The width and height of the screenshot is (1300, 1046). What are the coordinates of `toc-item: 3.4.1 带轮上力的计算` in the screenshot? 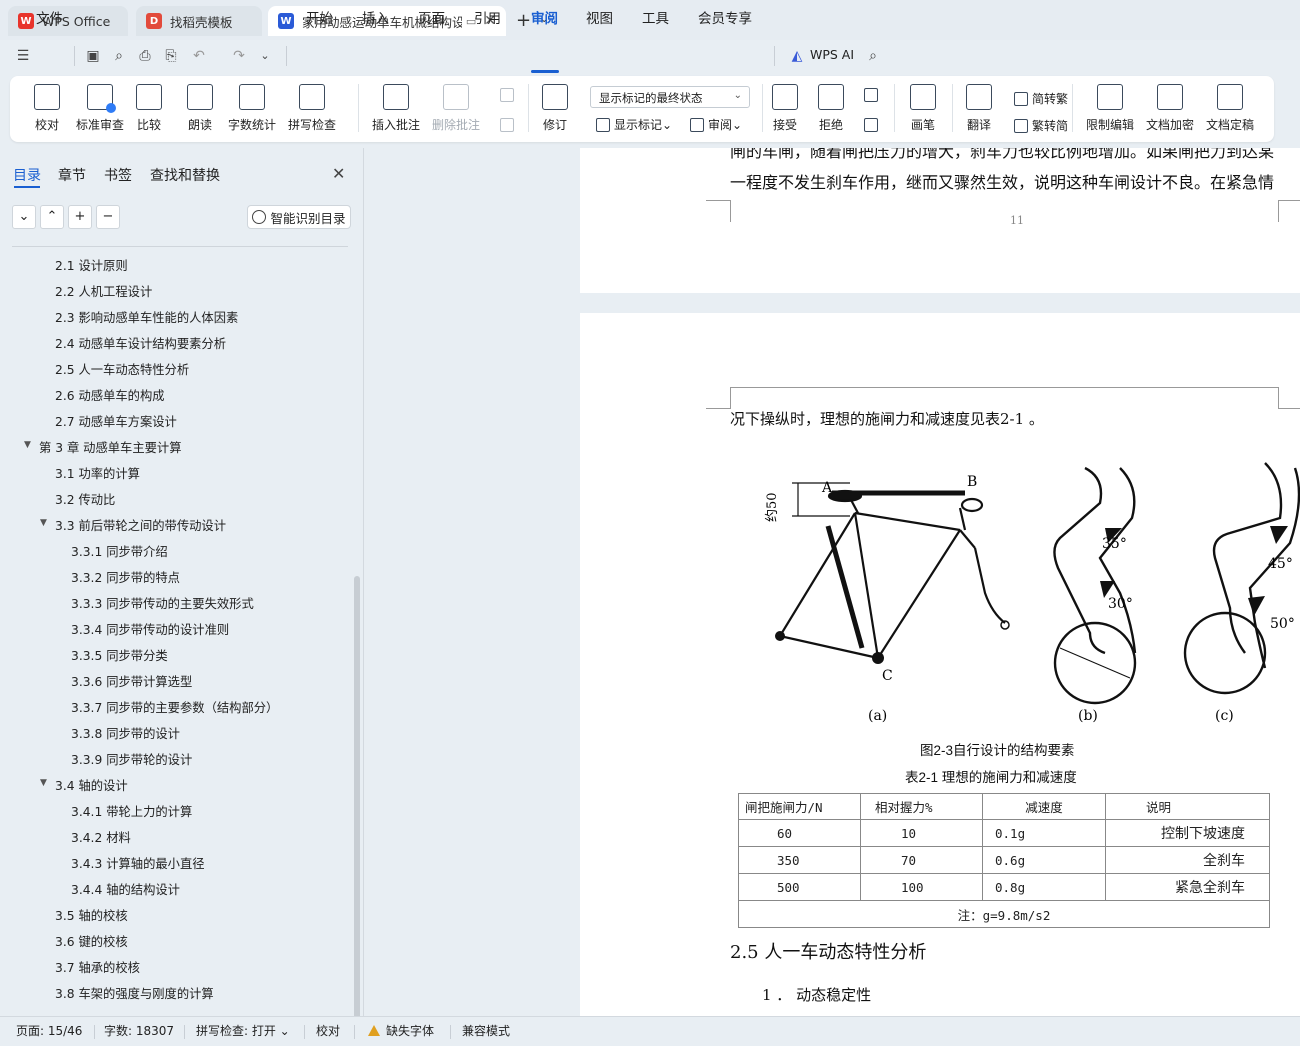 It's located at (131, 811).